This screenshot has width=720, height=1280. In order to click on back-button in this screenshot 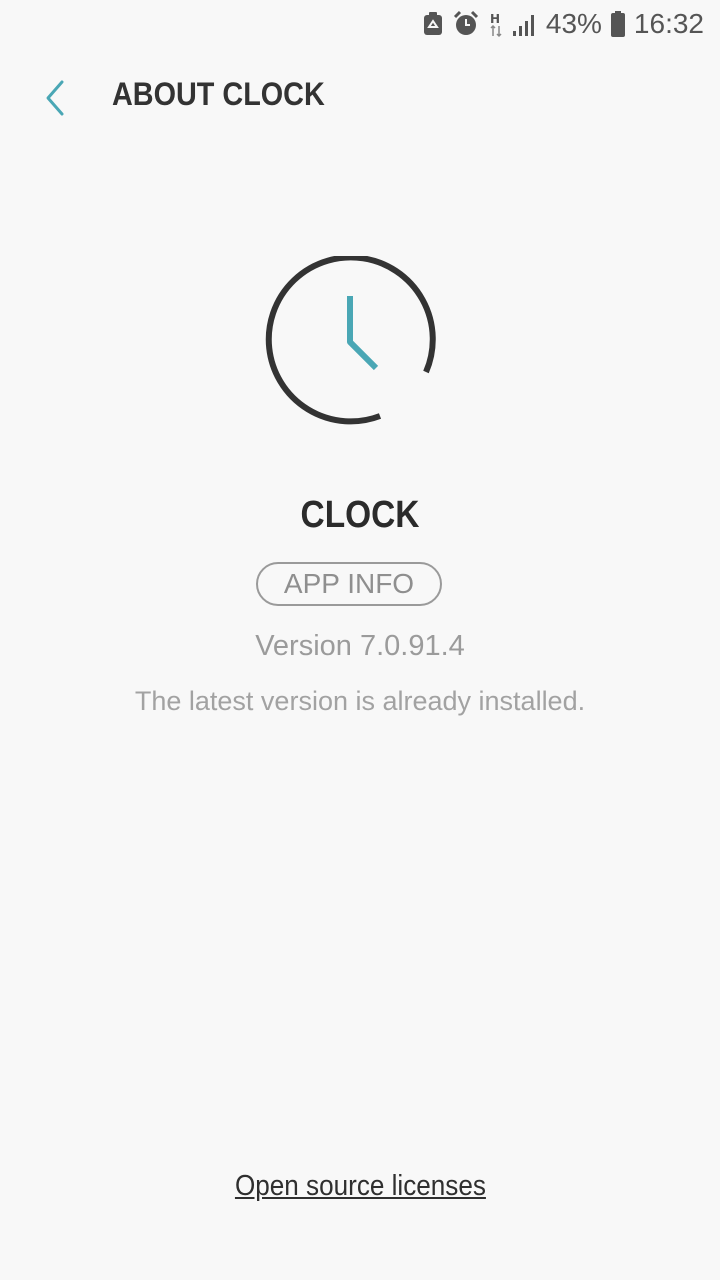, I will do `click(54, 98)`.